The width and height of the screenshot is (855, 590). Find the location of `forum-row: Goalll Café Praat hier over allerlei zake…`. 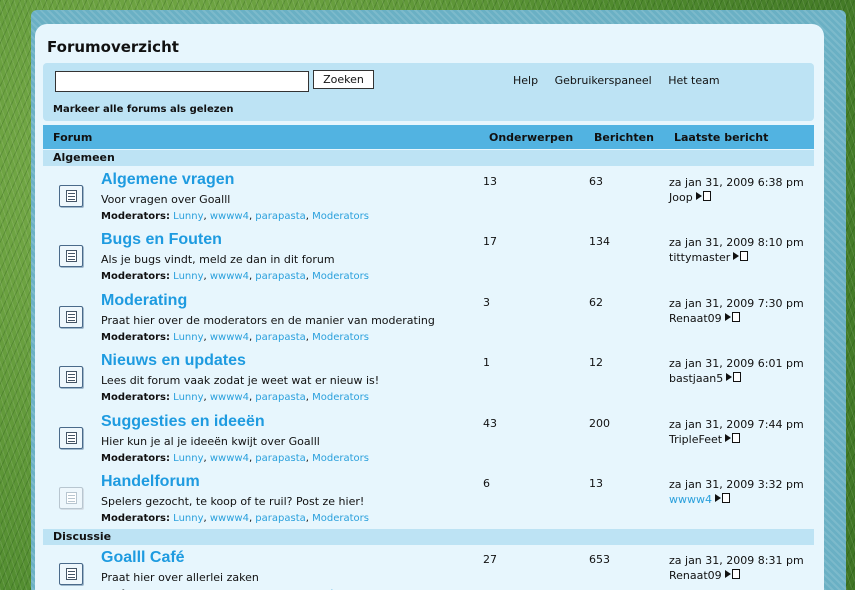

forum-row: Goalll Café Praat hier over allerlei zake… is located at coordinates (428, 568).